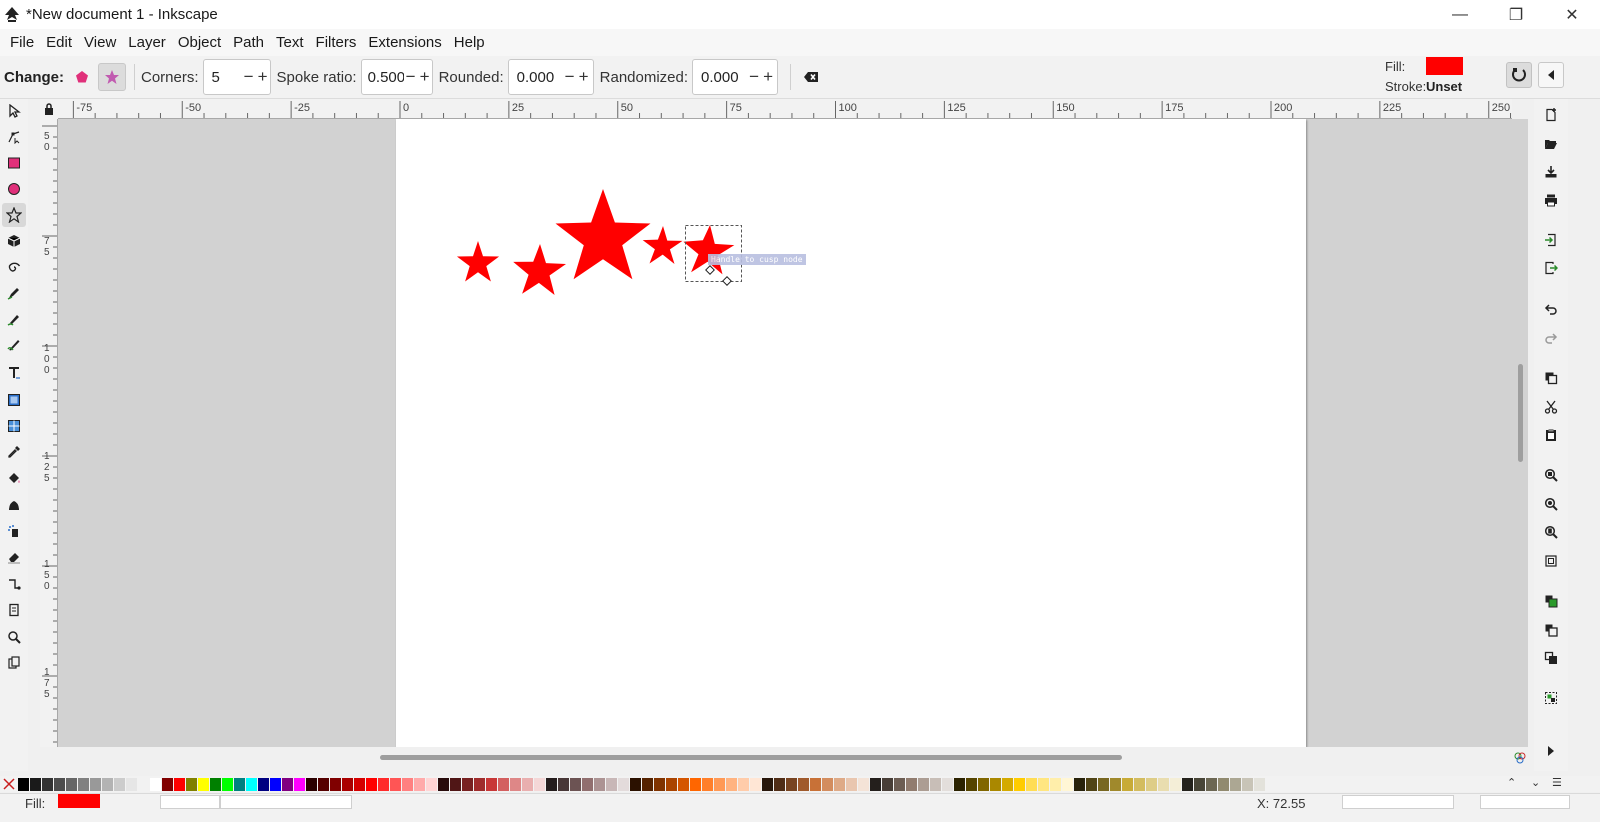  I want to click on menu-path: Path, so click(248, 42).